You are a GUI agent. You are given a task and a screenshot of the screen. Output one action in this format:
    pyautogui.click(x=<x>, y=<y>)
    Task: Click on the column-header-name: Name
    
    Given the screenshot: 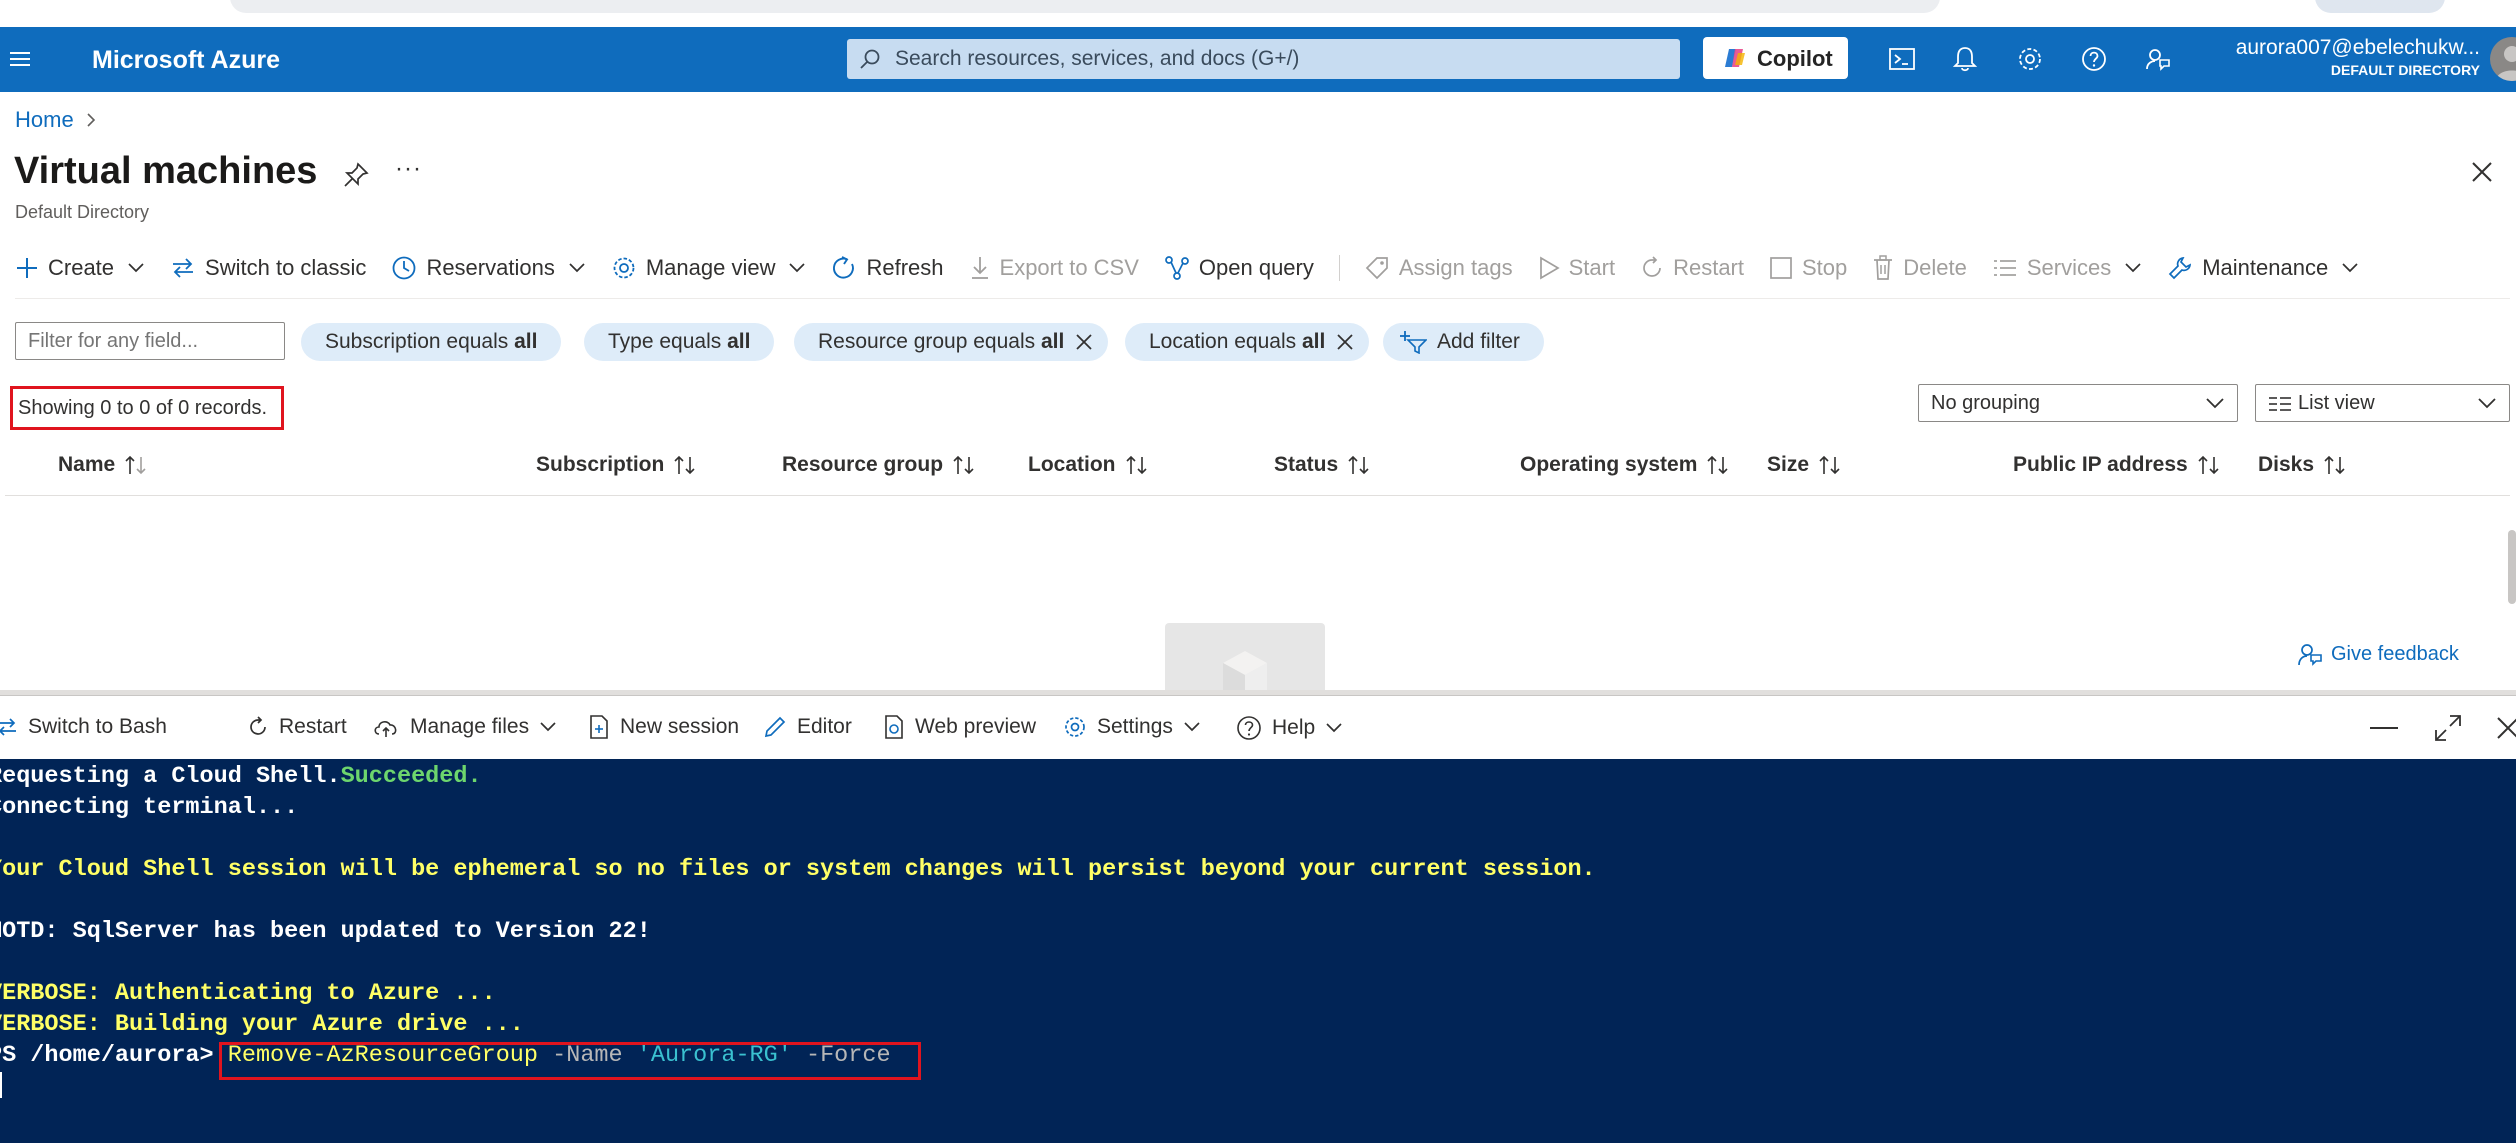 What is the action you would take?
    pyautogui.click(x=103, y=465)
    